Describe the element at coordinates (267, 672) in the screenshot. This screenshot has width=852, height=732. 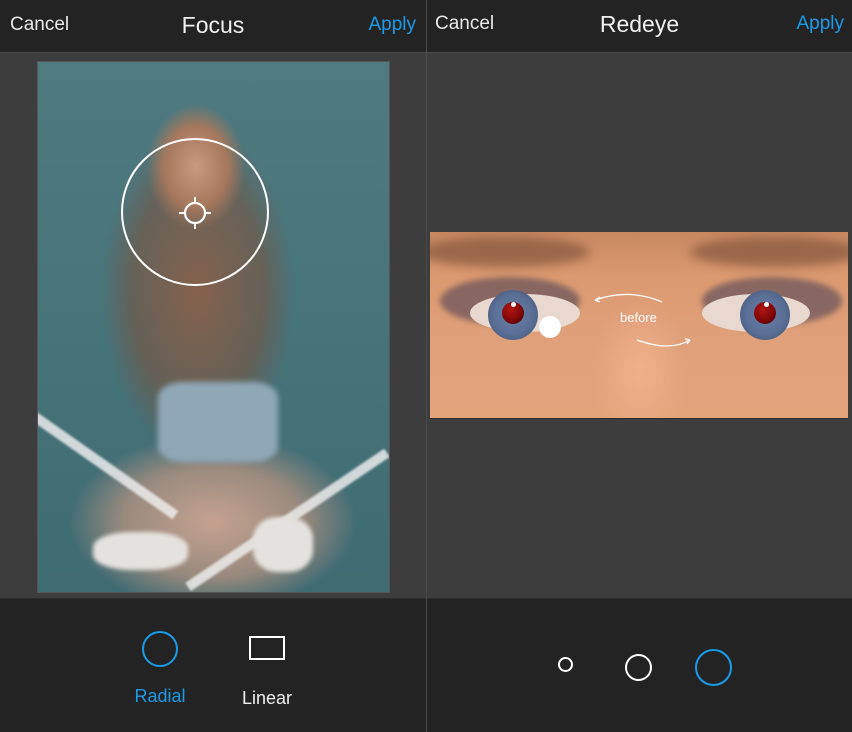
I see `linear-mode-button: Linear` at that location.